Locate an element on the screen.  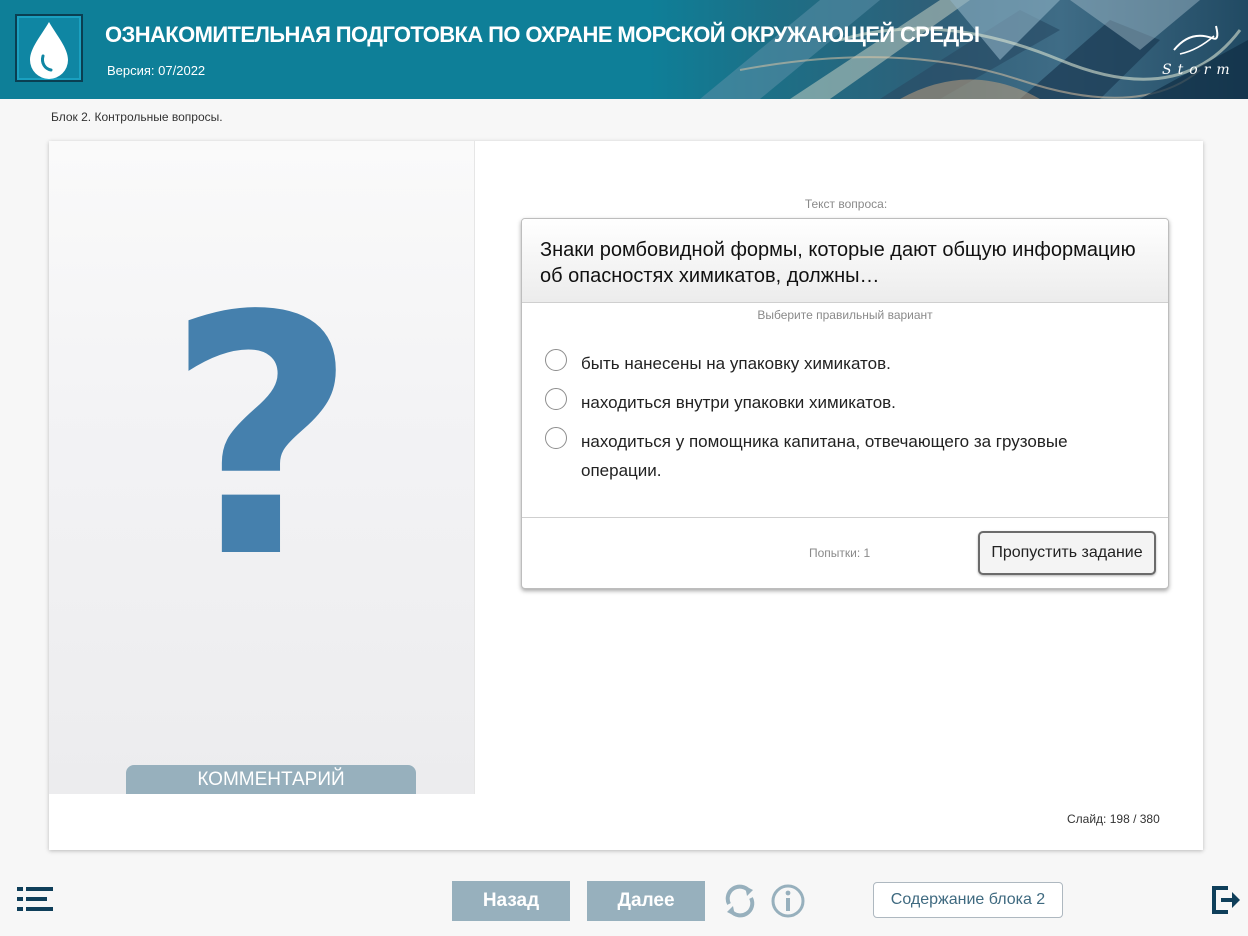
answer-option: находиться внутри упаковки химикатов. is located at coordinates (844, 402).